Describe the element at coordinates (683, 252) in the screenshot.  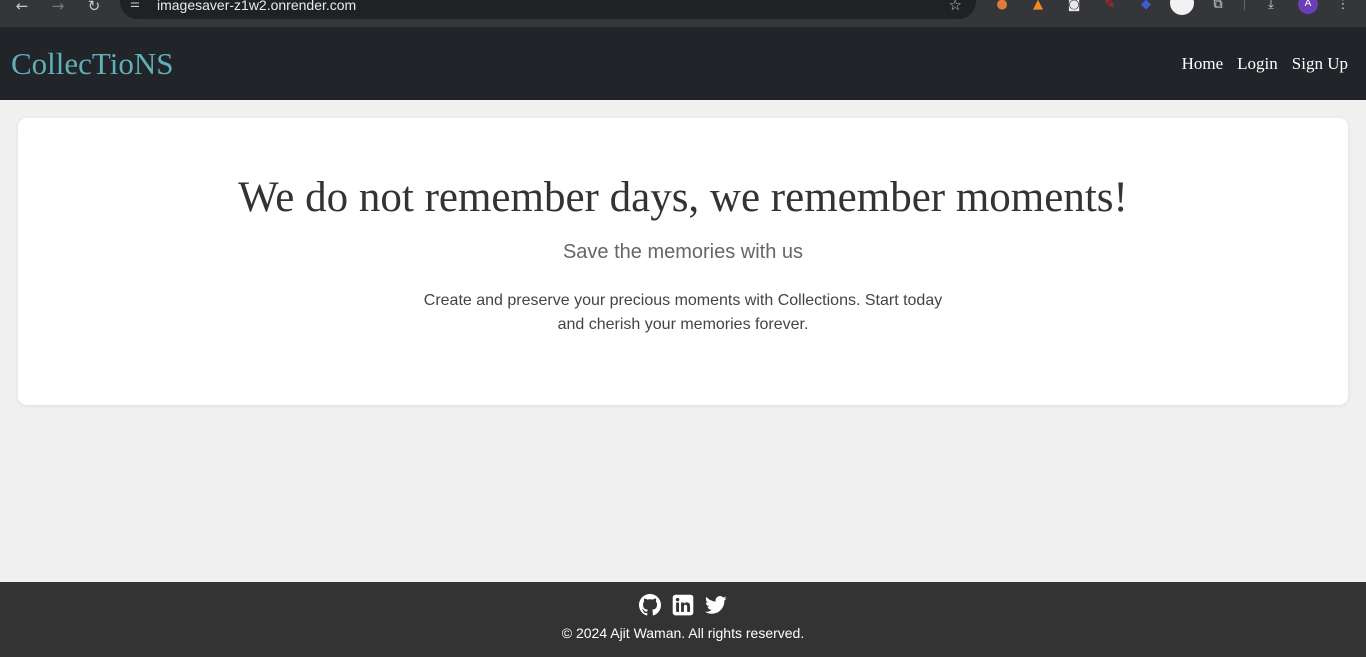
I see `hero-subtitle: Save the memories with us` at that location.